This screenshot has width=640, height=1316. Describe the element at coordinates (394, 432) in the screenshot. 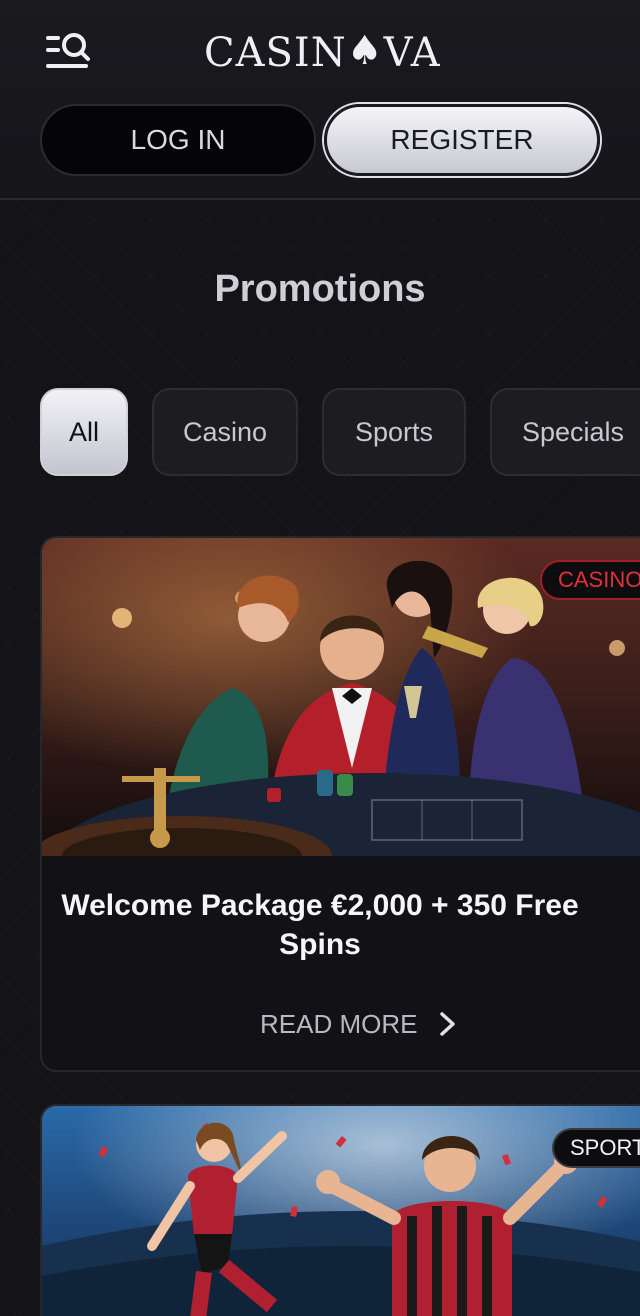

I see `filter-sports: Sports` at that location.